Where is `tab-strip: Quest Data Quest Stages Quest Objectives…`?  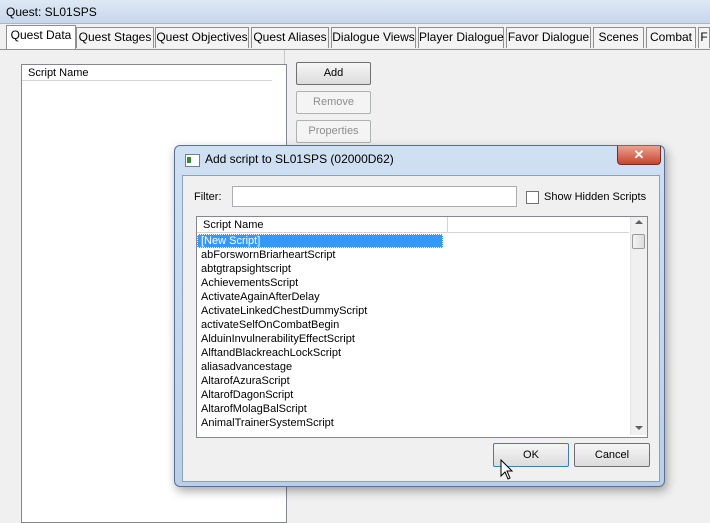 tab-strip: Quest Data Quest Stages Quest Objectives… is located at coordinates (355, 37).